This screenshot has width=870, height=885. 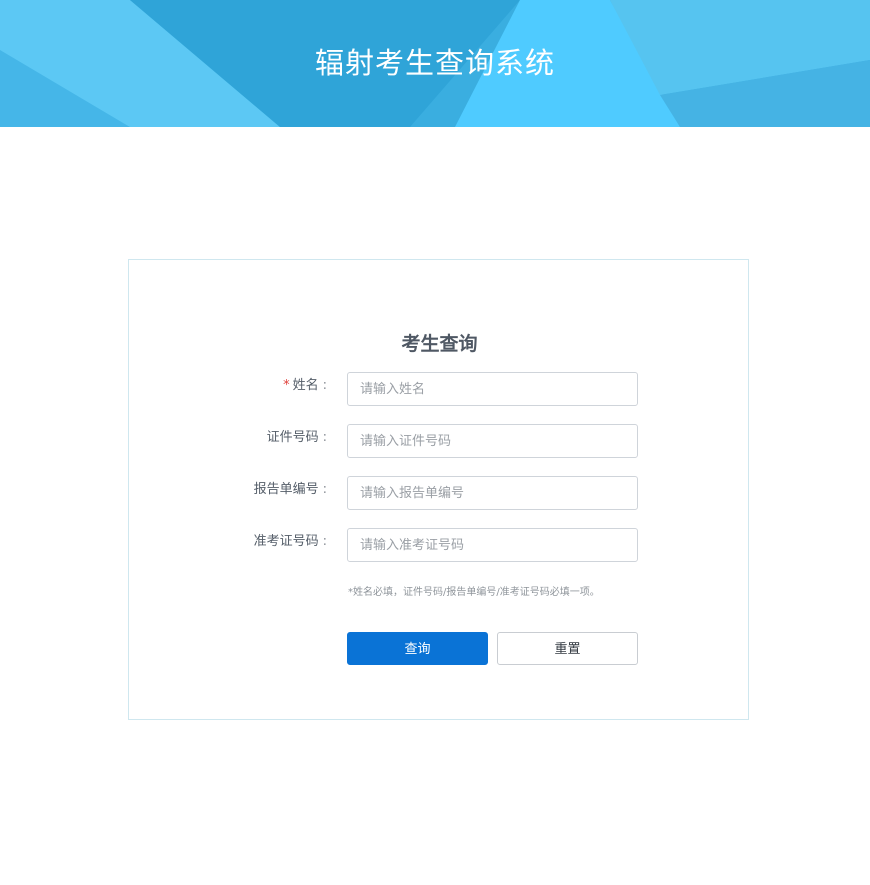 What do you see at coordinates (290, 489) in the screenshot?
I see `field-label-report-number: 报告单编号:` at bounding box center [290, 489].